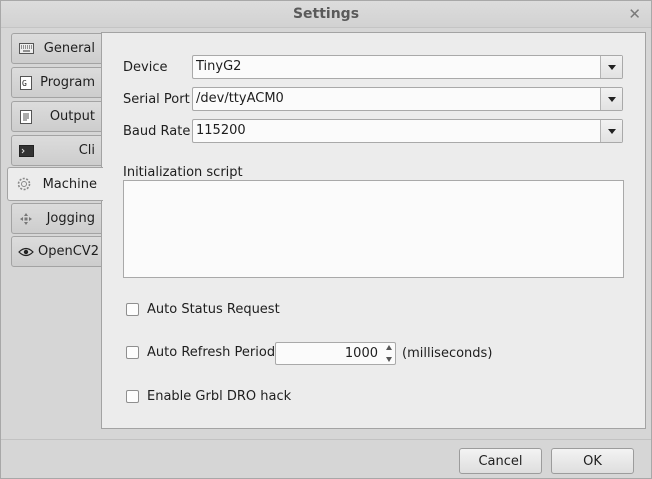 This screenshot has width=652, height=479. What do you see at coordinates (211, 352) in the screenshot?
I see `auto-refresh-label: Auto Refresh Period` at bounding box center [211, 352].